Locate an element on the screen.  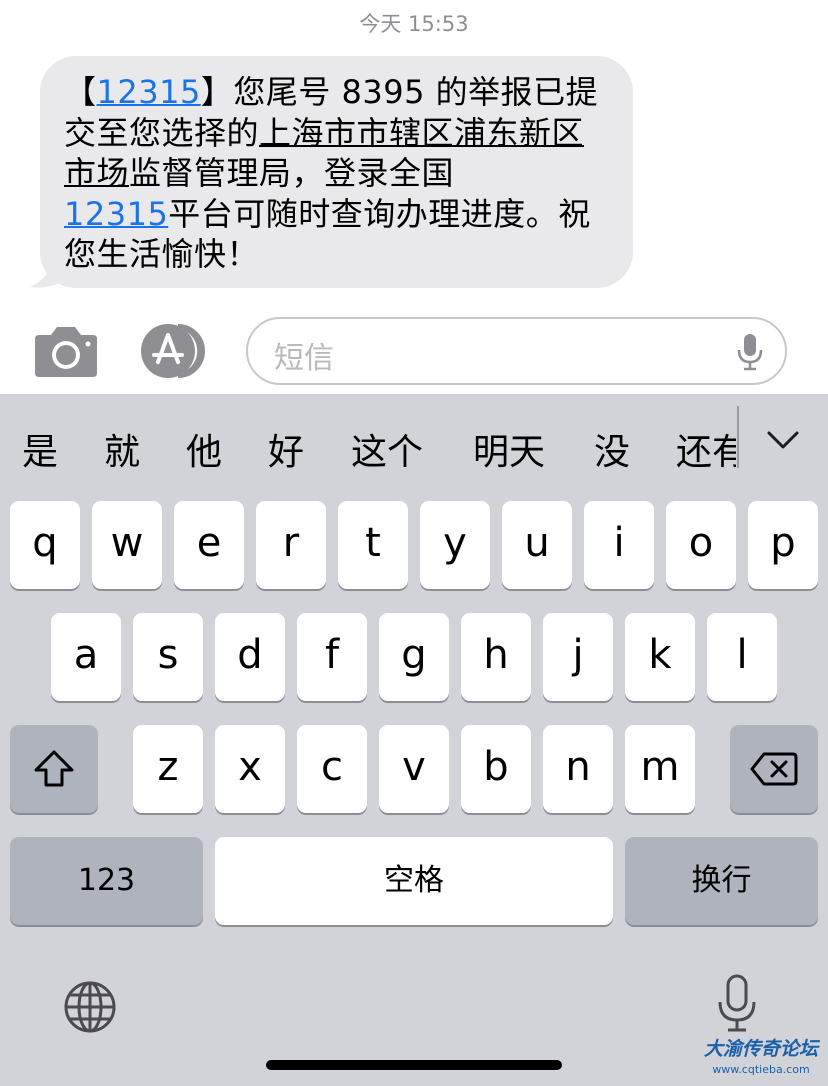
key-o: o is located at coordinates (701, 545).